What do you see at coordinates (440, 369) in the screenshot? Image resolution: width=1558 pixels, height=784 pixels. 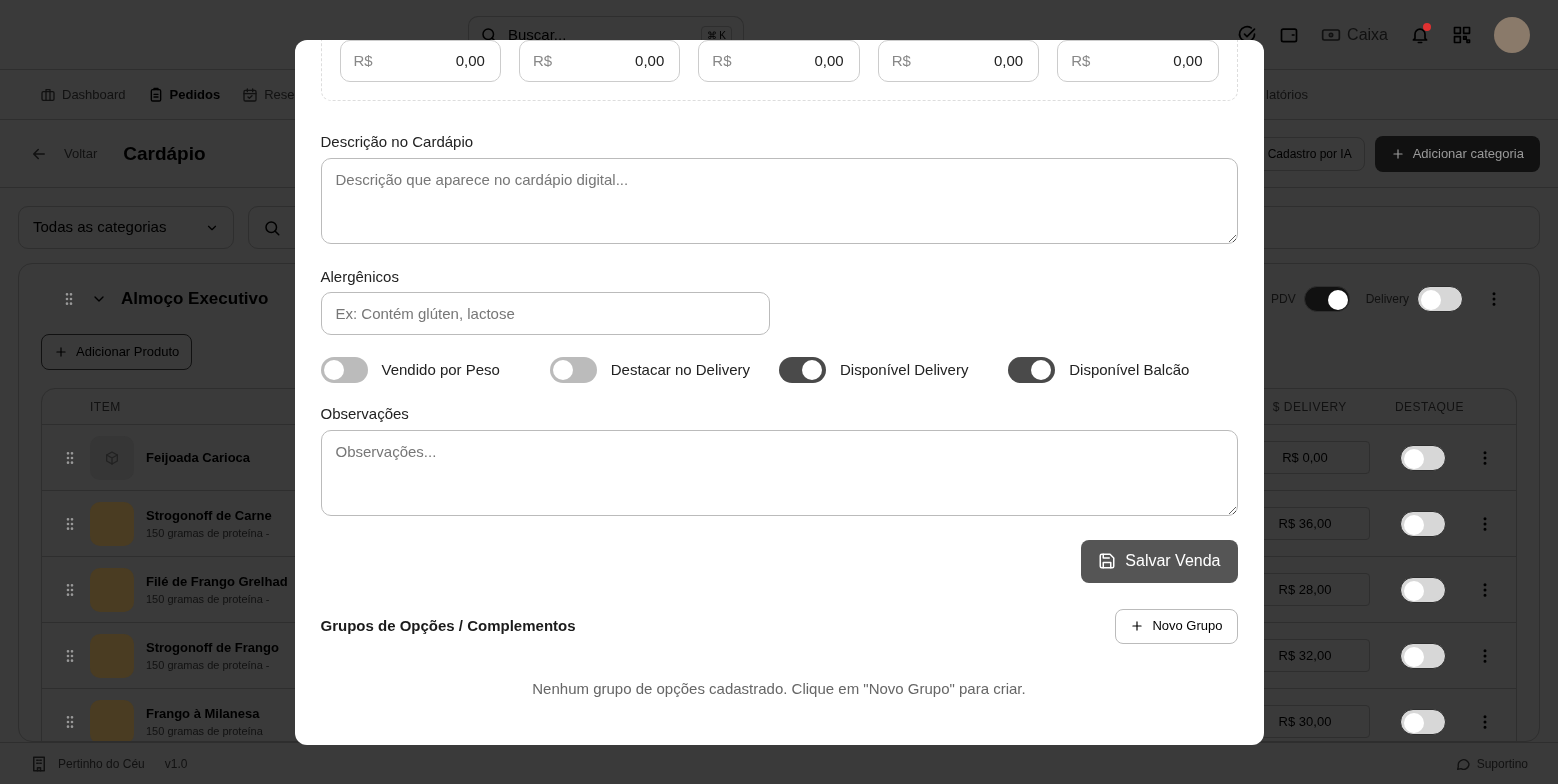 I see `toggle-label: Vendido por Peso` at bounding box center [440, 369].